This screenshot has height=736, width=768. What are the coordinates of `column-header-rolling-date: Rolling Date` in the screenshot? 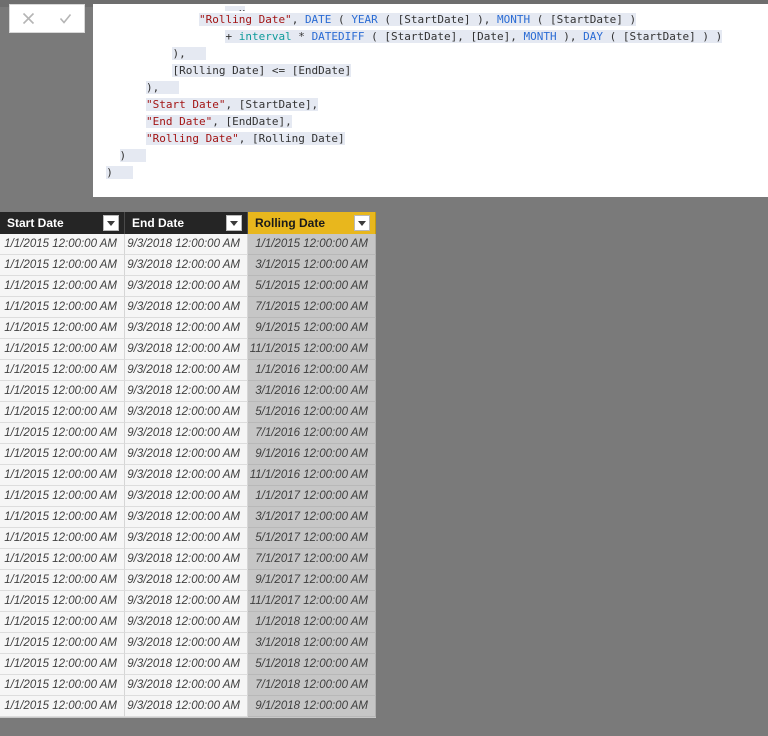 It's located at (312, 223).